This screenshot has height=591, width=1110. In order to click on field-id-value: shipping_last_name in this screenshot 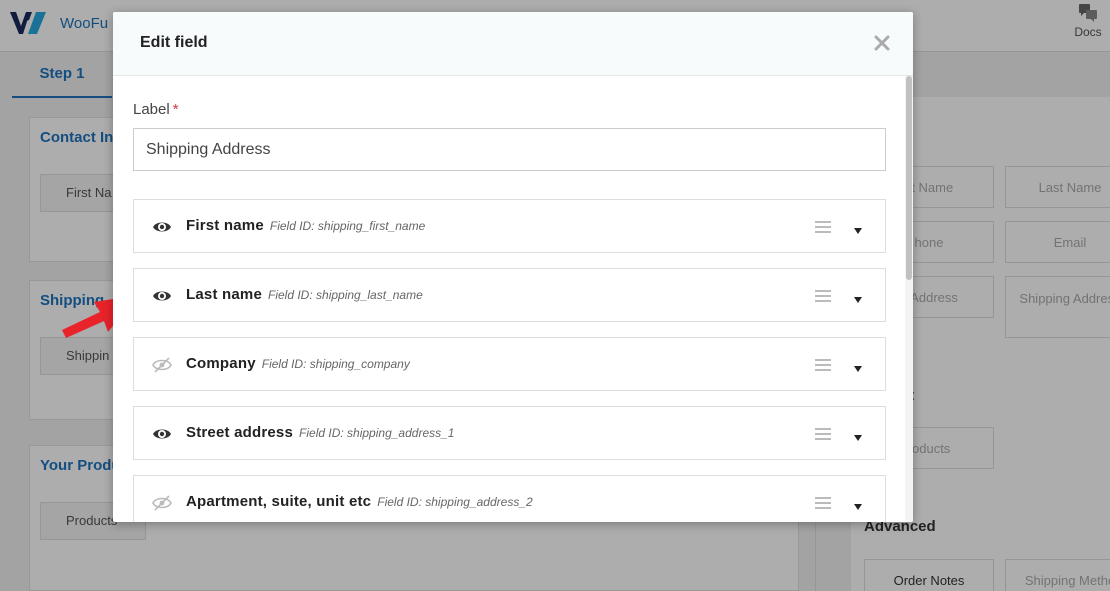, I will do `click(369, 295)`.